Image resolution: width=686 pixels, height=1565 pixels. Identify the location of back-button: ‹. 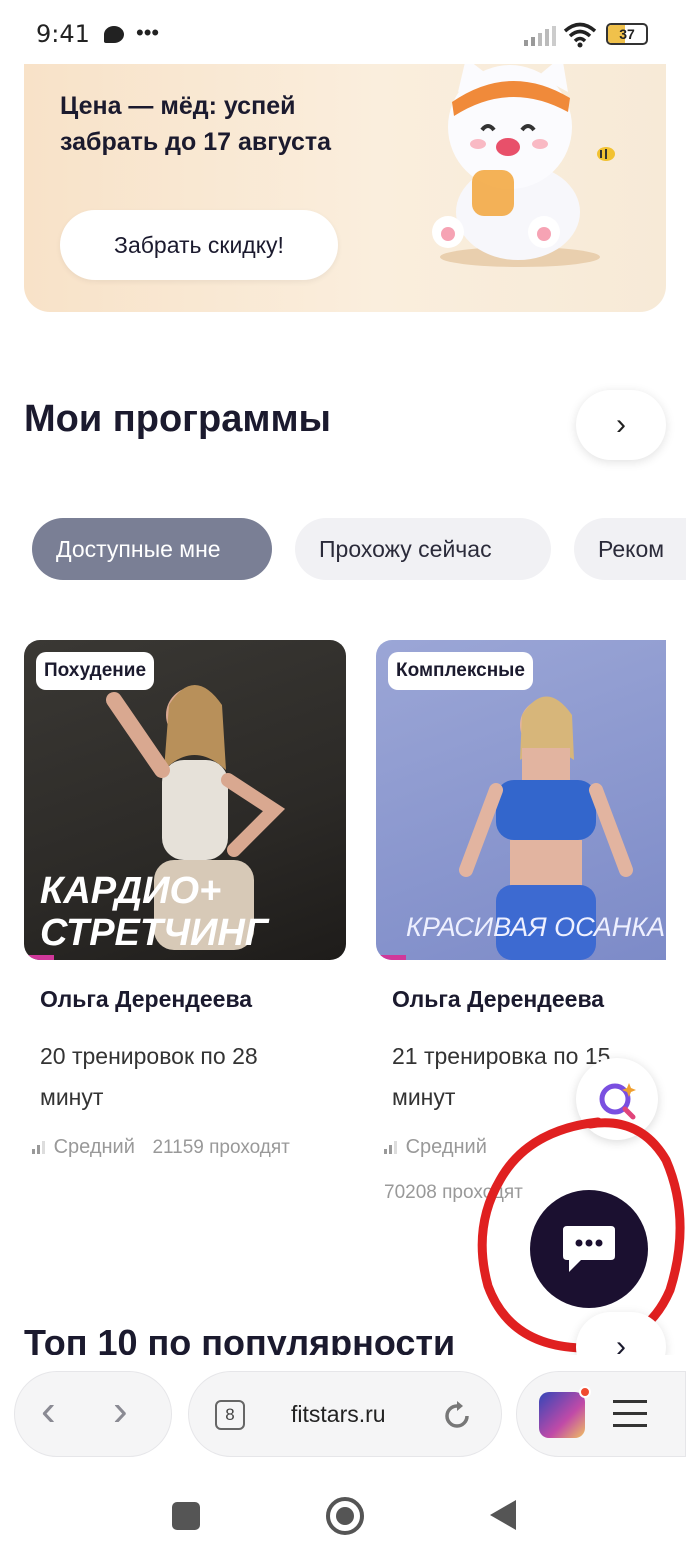
(48, 1411).